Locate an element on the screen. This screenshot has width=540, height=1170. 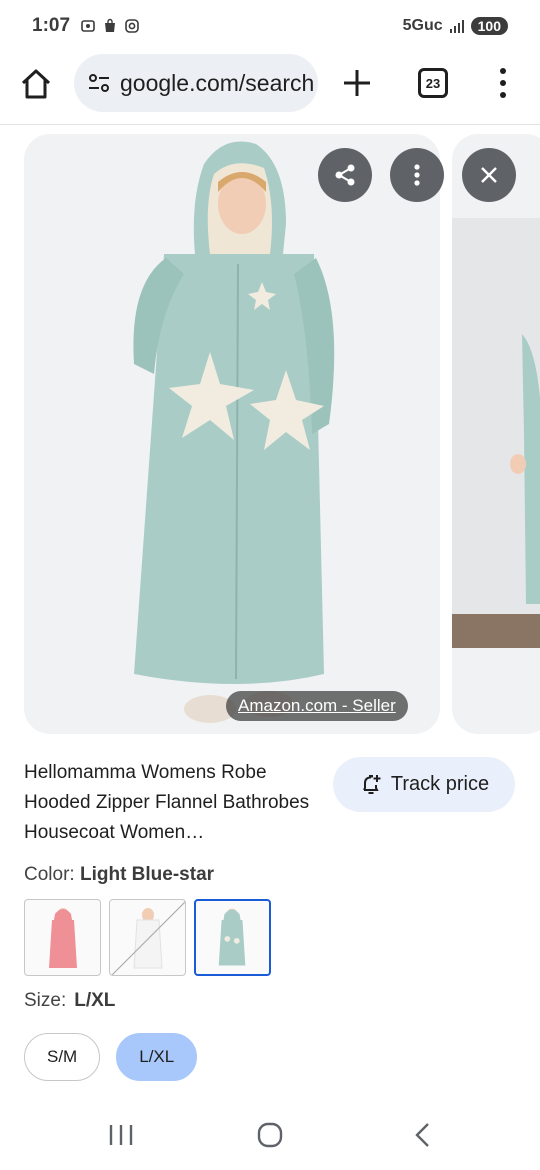
white-robe-thumbnail is located at coordinates (148, 938).